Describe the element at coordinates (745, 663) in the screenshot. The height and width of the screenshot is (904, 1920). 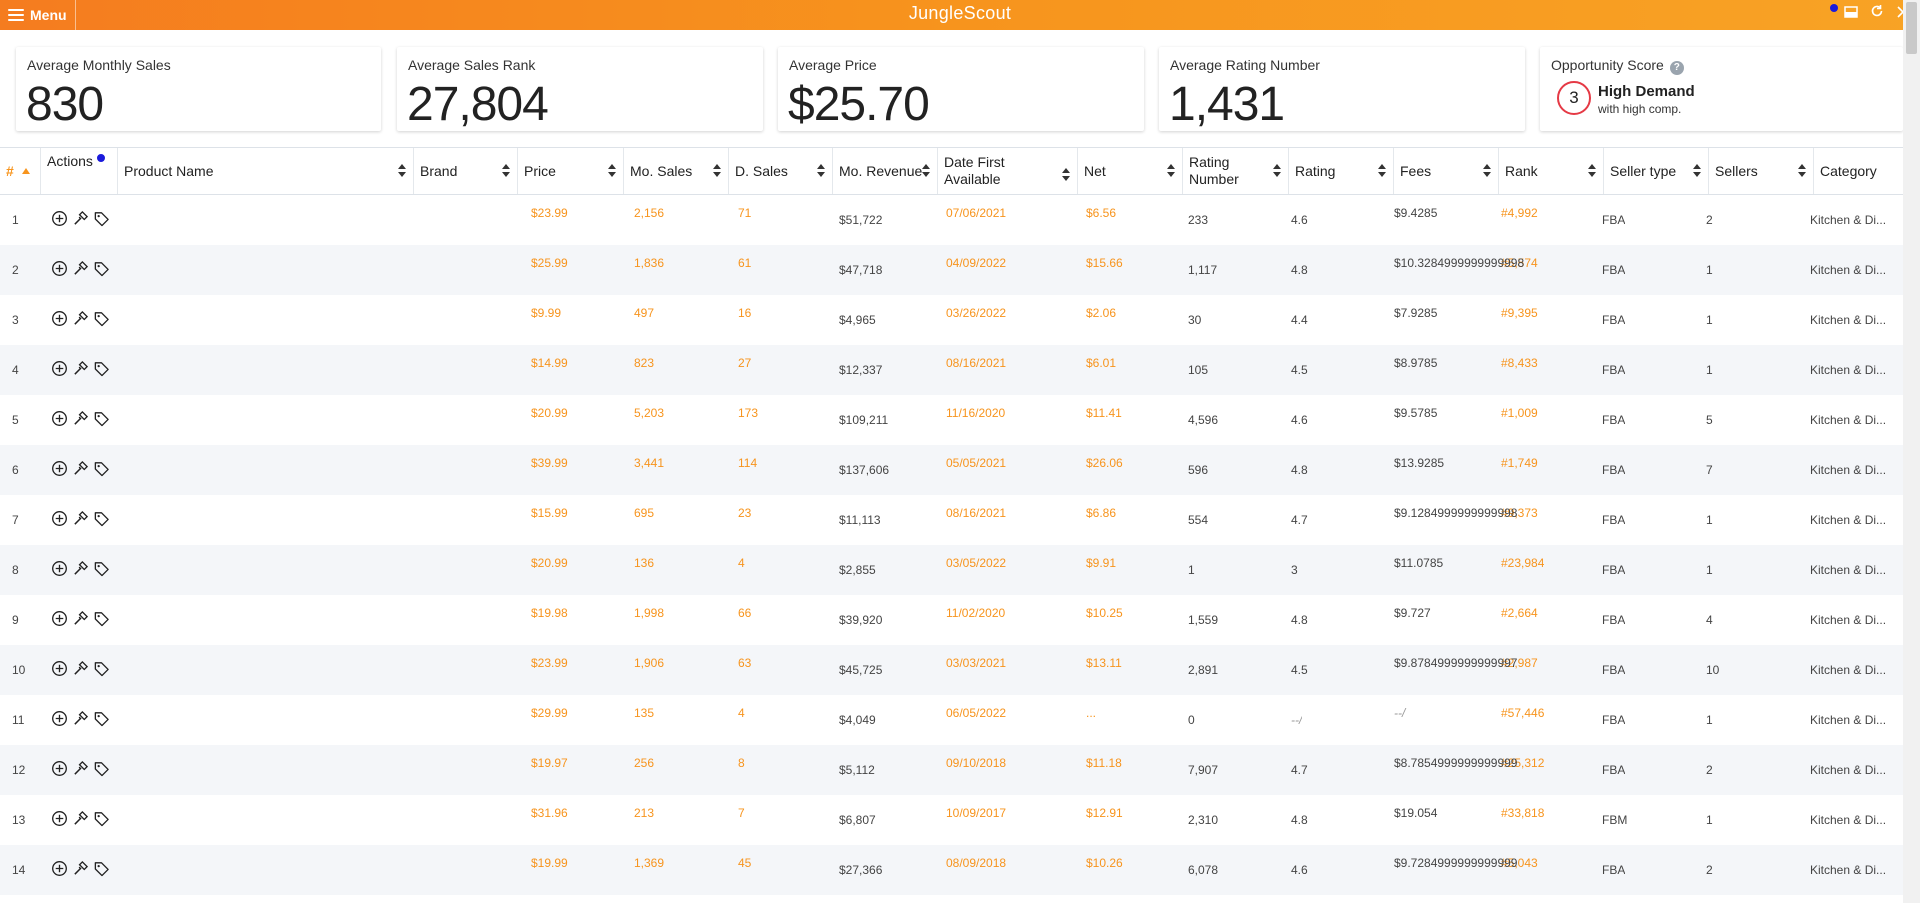
I see `cell-d-sales: 63` at that location.